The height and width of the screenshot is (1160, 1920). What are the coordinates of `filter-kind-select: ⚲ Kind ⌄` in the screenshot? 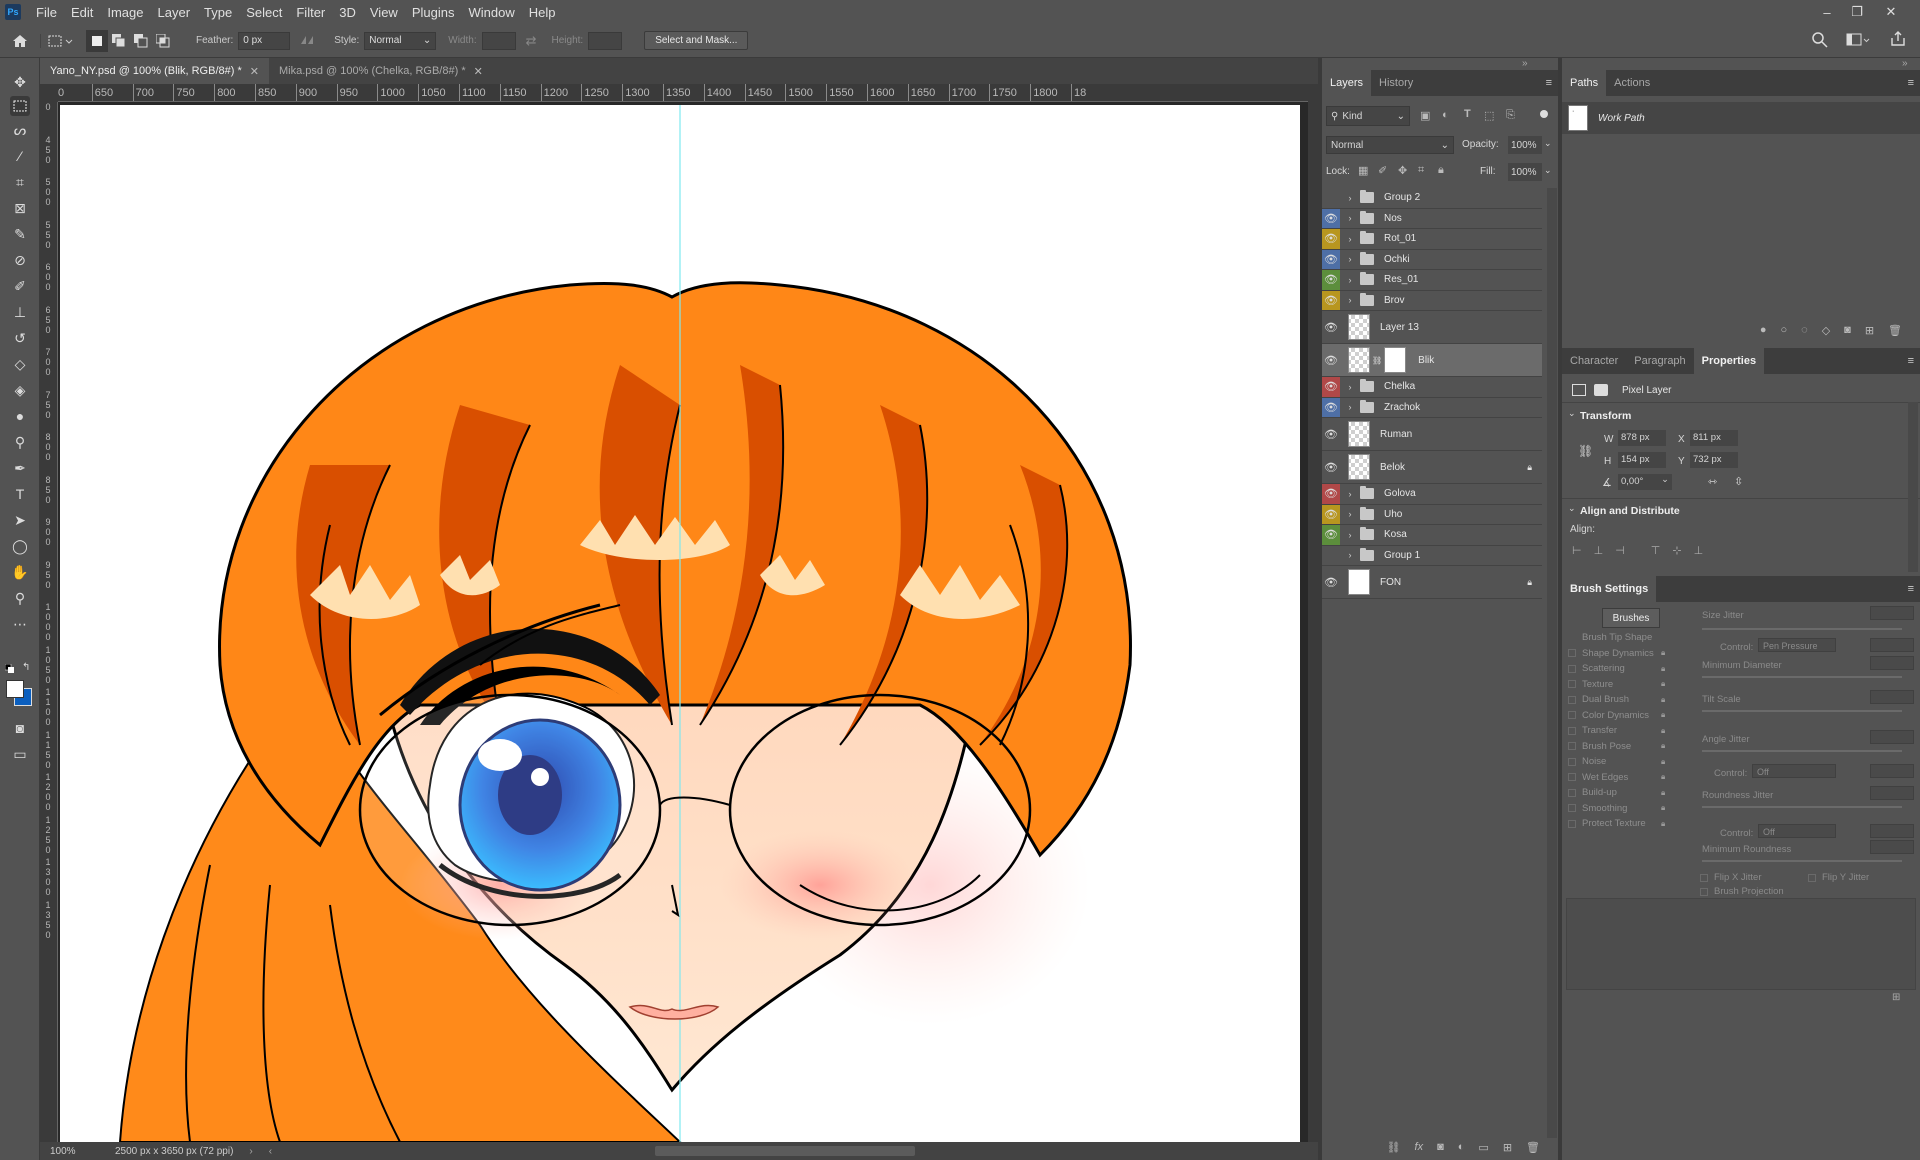 It's located at (1368, 116).